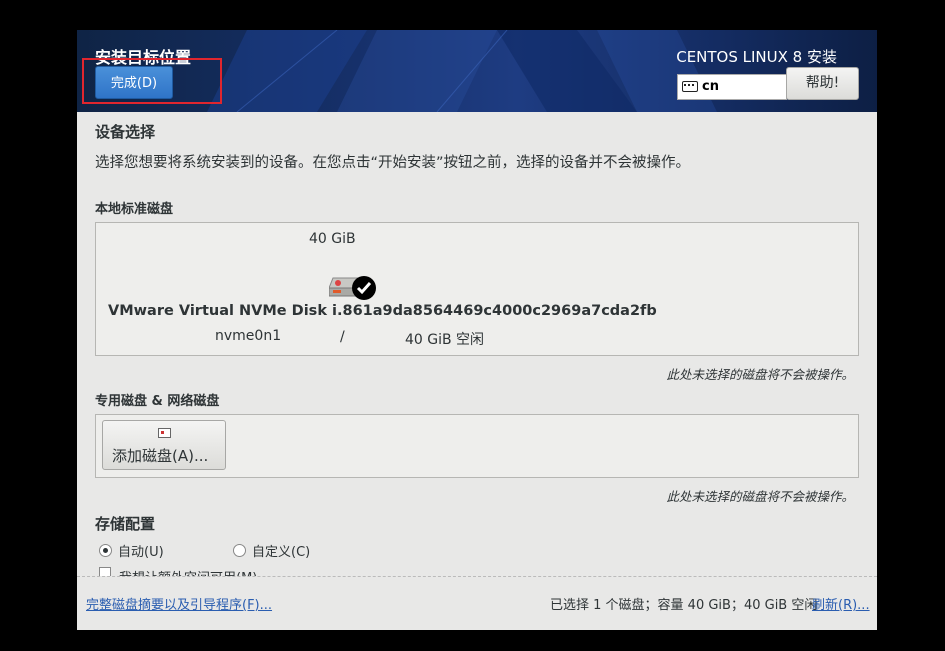 The height and width of the screenshot is (651, 945). What do you see at coordinates (105, 571) in the screenshot?
I see `checkbox-icon` at bounding box center [105, 571].